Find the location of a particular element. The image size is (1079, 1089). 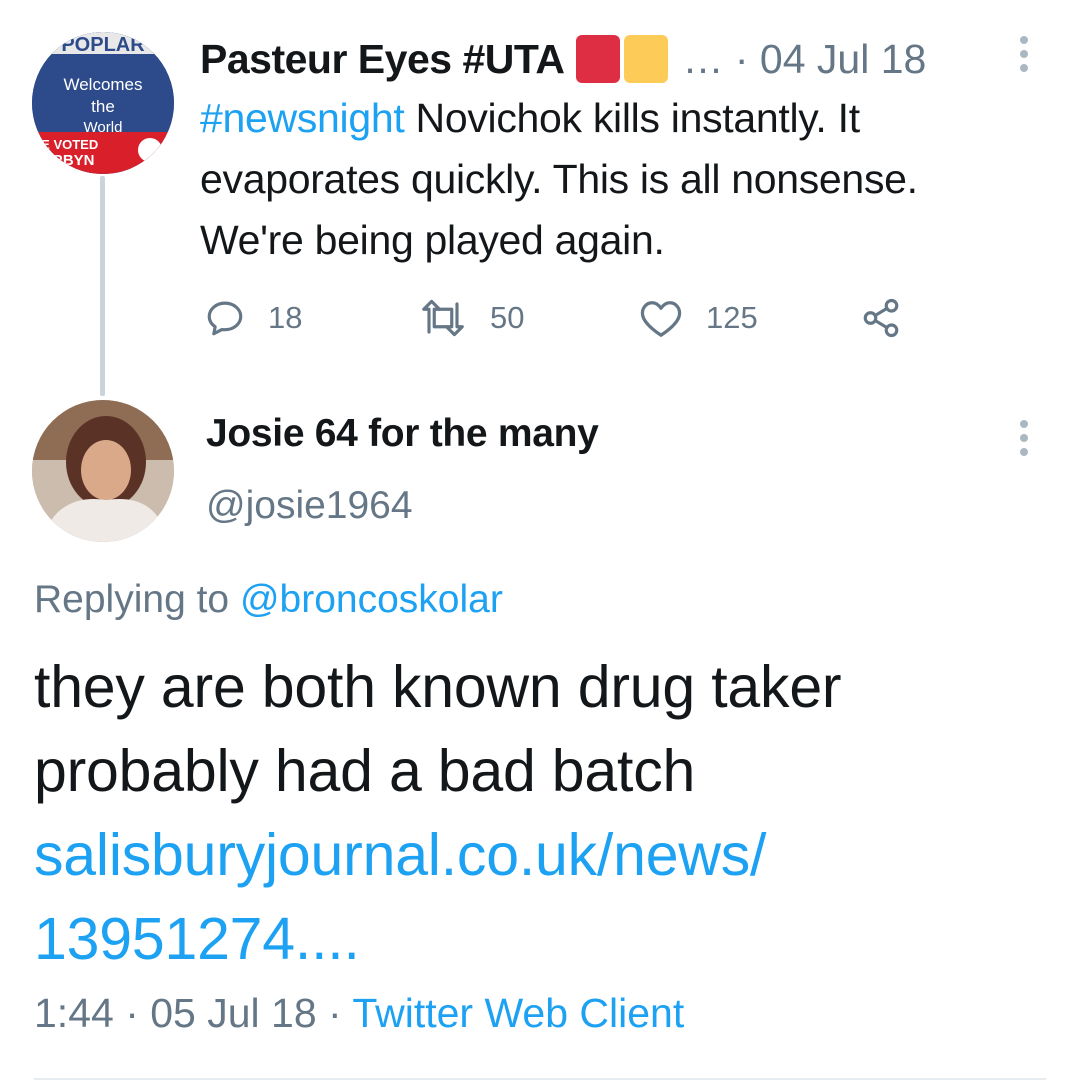

replying-to-line: Replying to @broncoskolar is located at coordinates (268, 600).